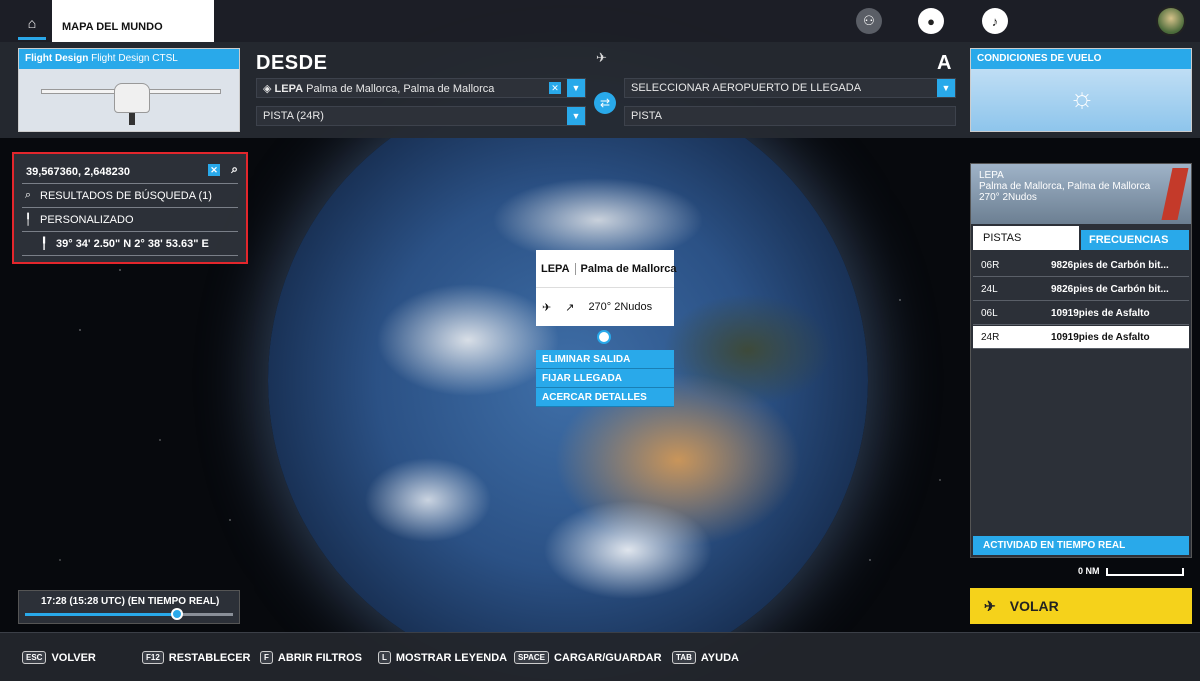 The image size is (1200, 681). I want to click on runway-id: 24R, so click(990, 337).